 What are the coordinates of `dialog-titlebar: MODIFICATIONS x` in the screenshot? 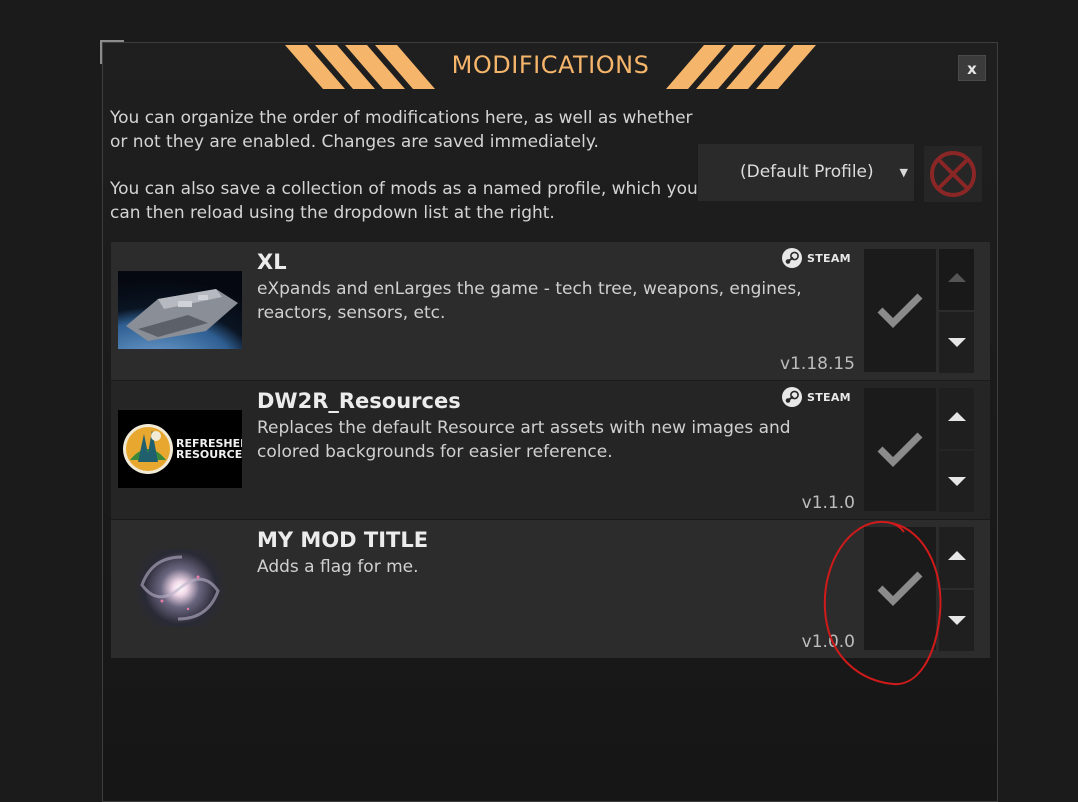 It's located at (550, 67).